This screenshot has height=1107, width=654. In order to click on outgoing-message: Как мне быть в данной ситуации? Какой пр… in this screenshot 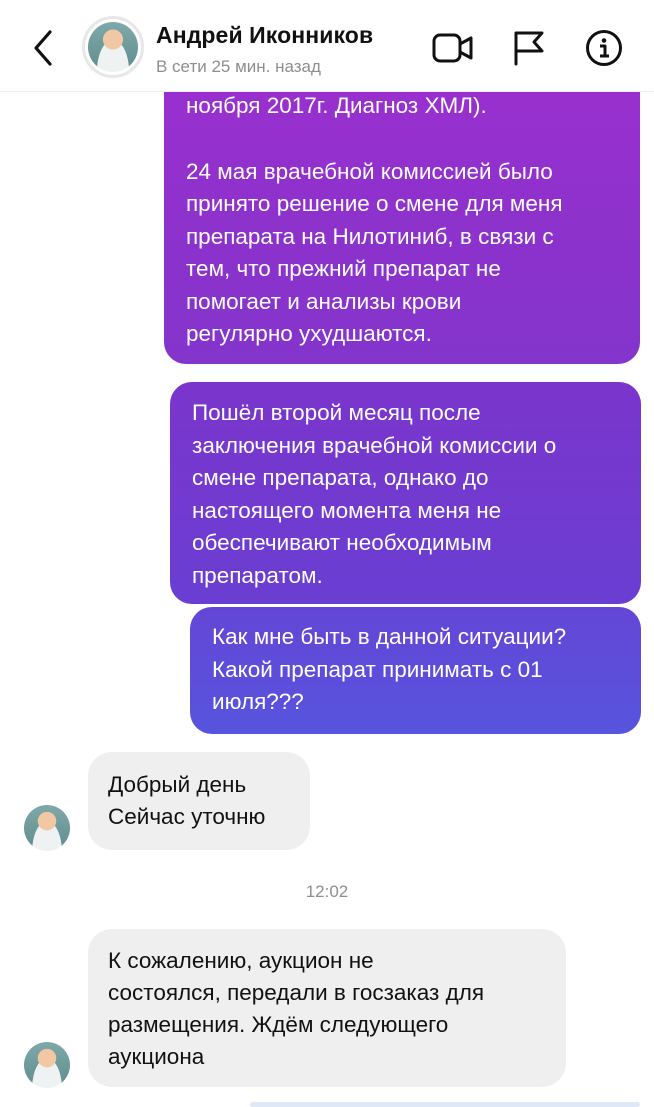, I will do `click(415, 670)`.